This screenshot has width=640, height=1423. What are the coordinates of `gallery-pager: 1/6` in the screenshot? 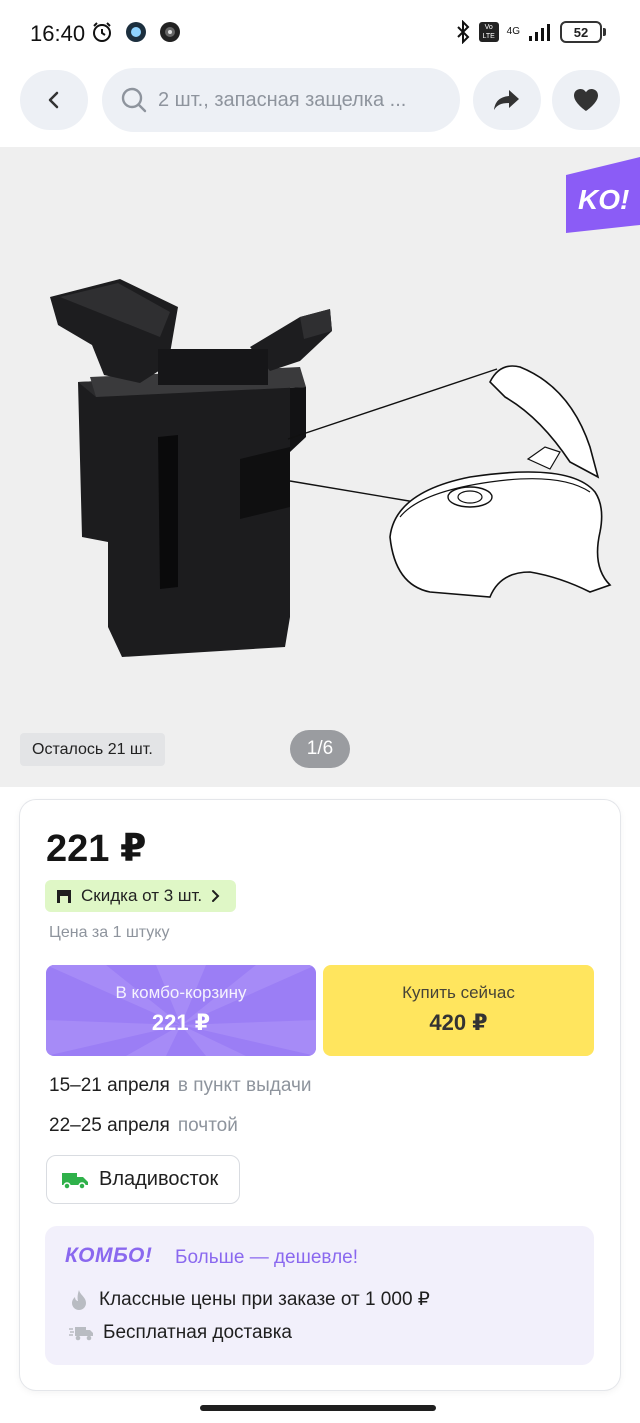 It's located at (320, 749).